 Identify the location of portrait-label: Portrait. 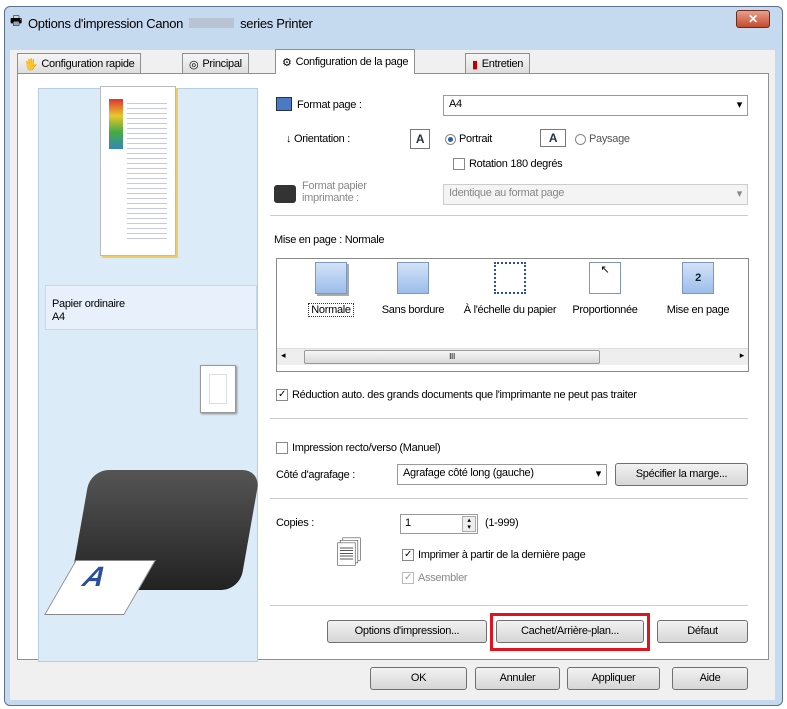
(476, 139).